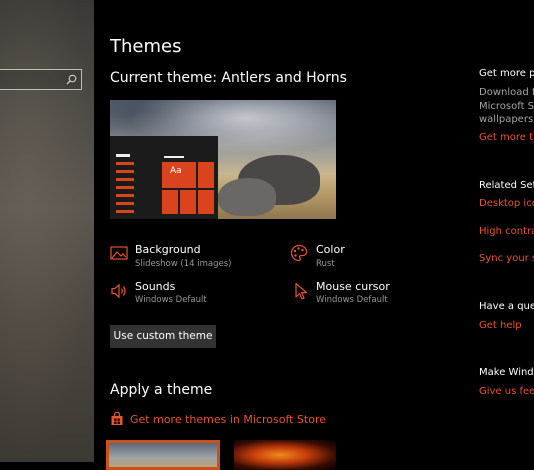 Image resolution: width=534 pixels, height=470 pixels. Describe the element at coordinates (506, 372) in the screenshot. I see `make-windows-better-heading: Make Windo` at that location.